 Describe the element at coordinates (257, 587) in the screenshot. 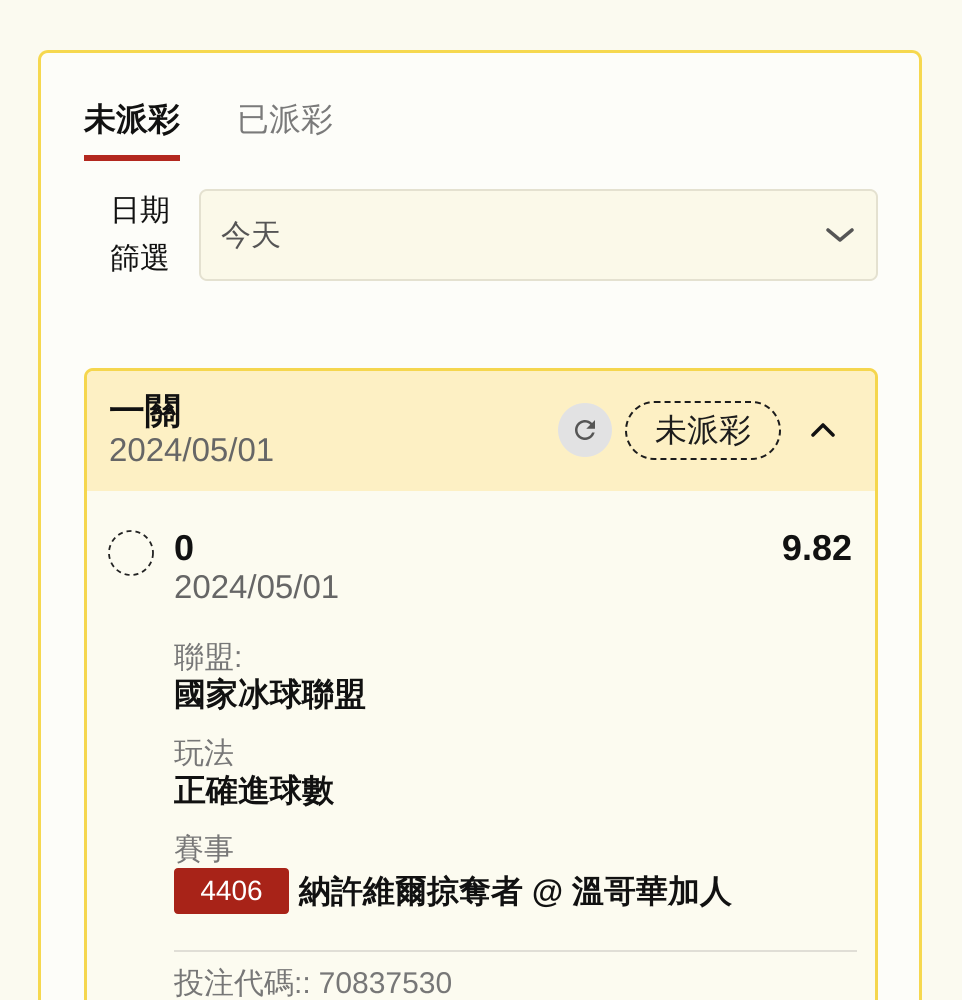

I see `leg-date: 2024/05/01` at that location.